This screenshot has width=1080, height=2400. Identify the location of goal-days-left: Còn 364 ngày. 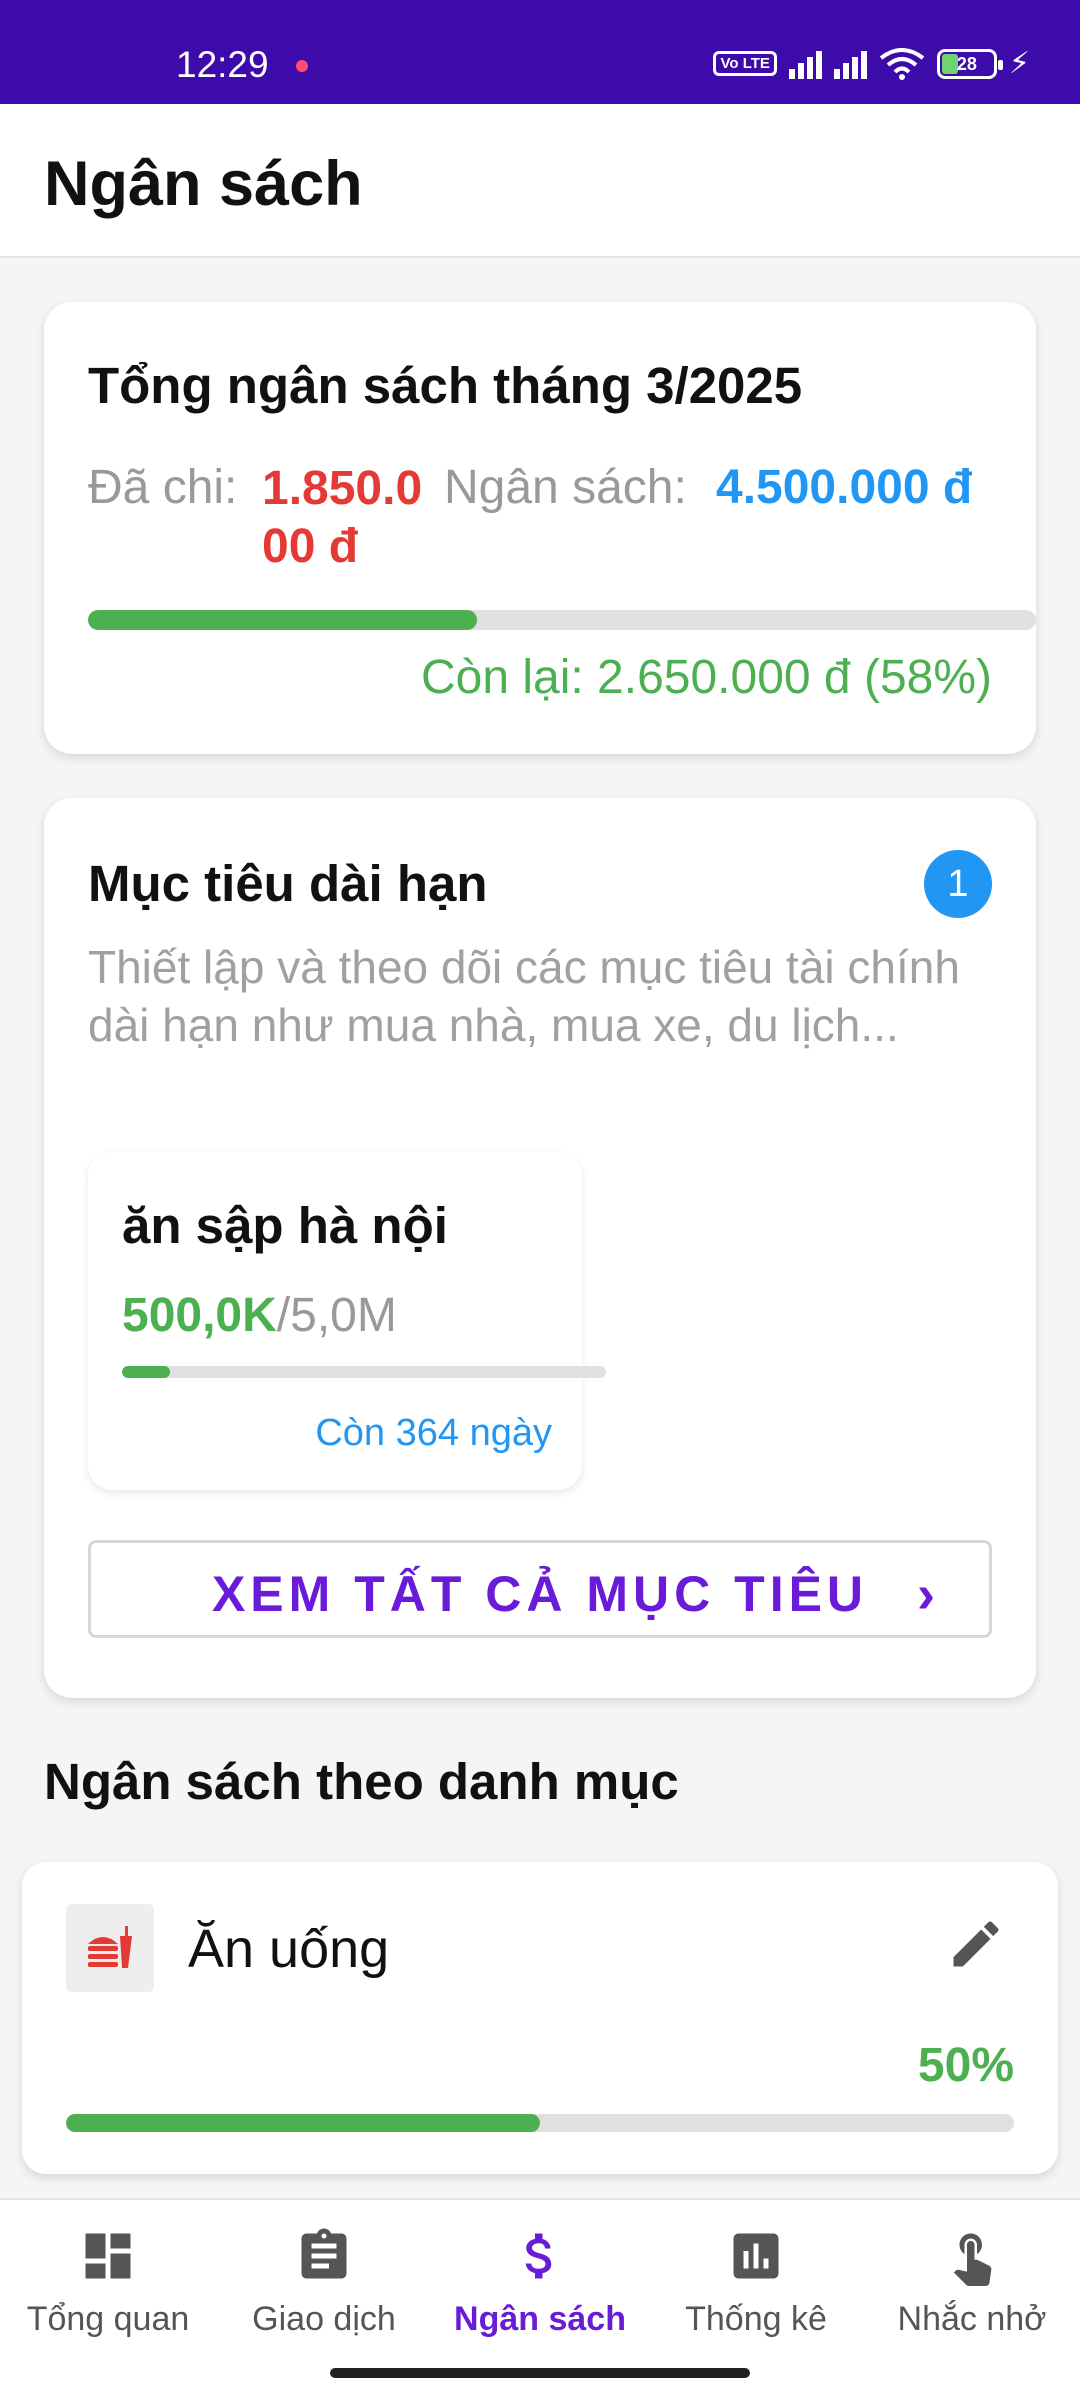
(433, 1433).